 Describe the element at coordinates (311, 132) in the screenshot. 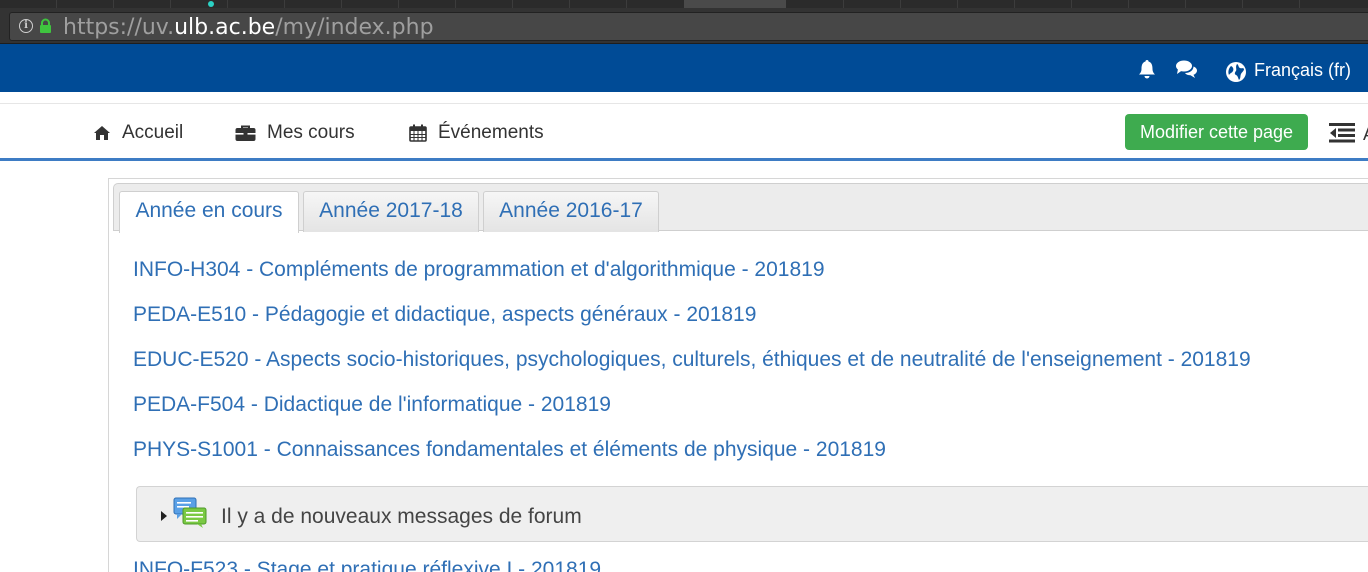

I see `nav-my-courses-label: Mes cours` at that location.